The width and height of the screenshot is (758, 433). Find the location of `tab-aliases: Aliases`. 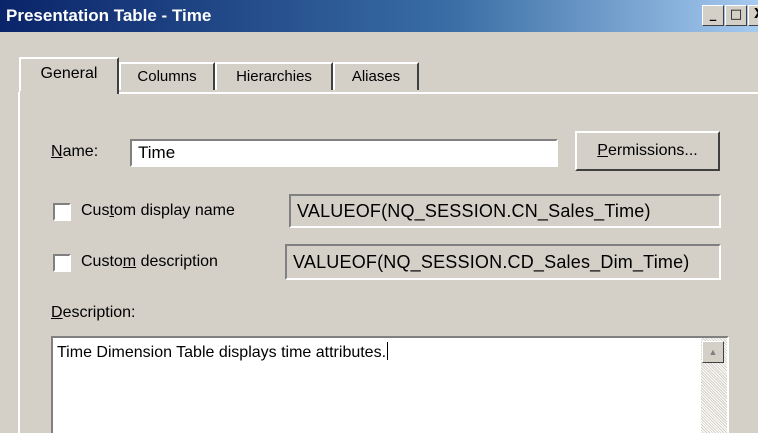

tab-aliases: Aliases is located at coordinates (376, 76).